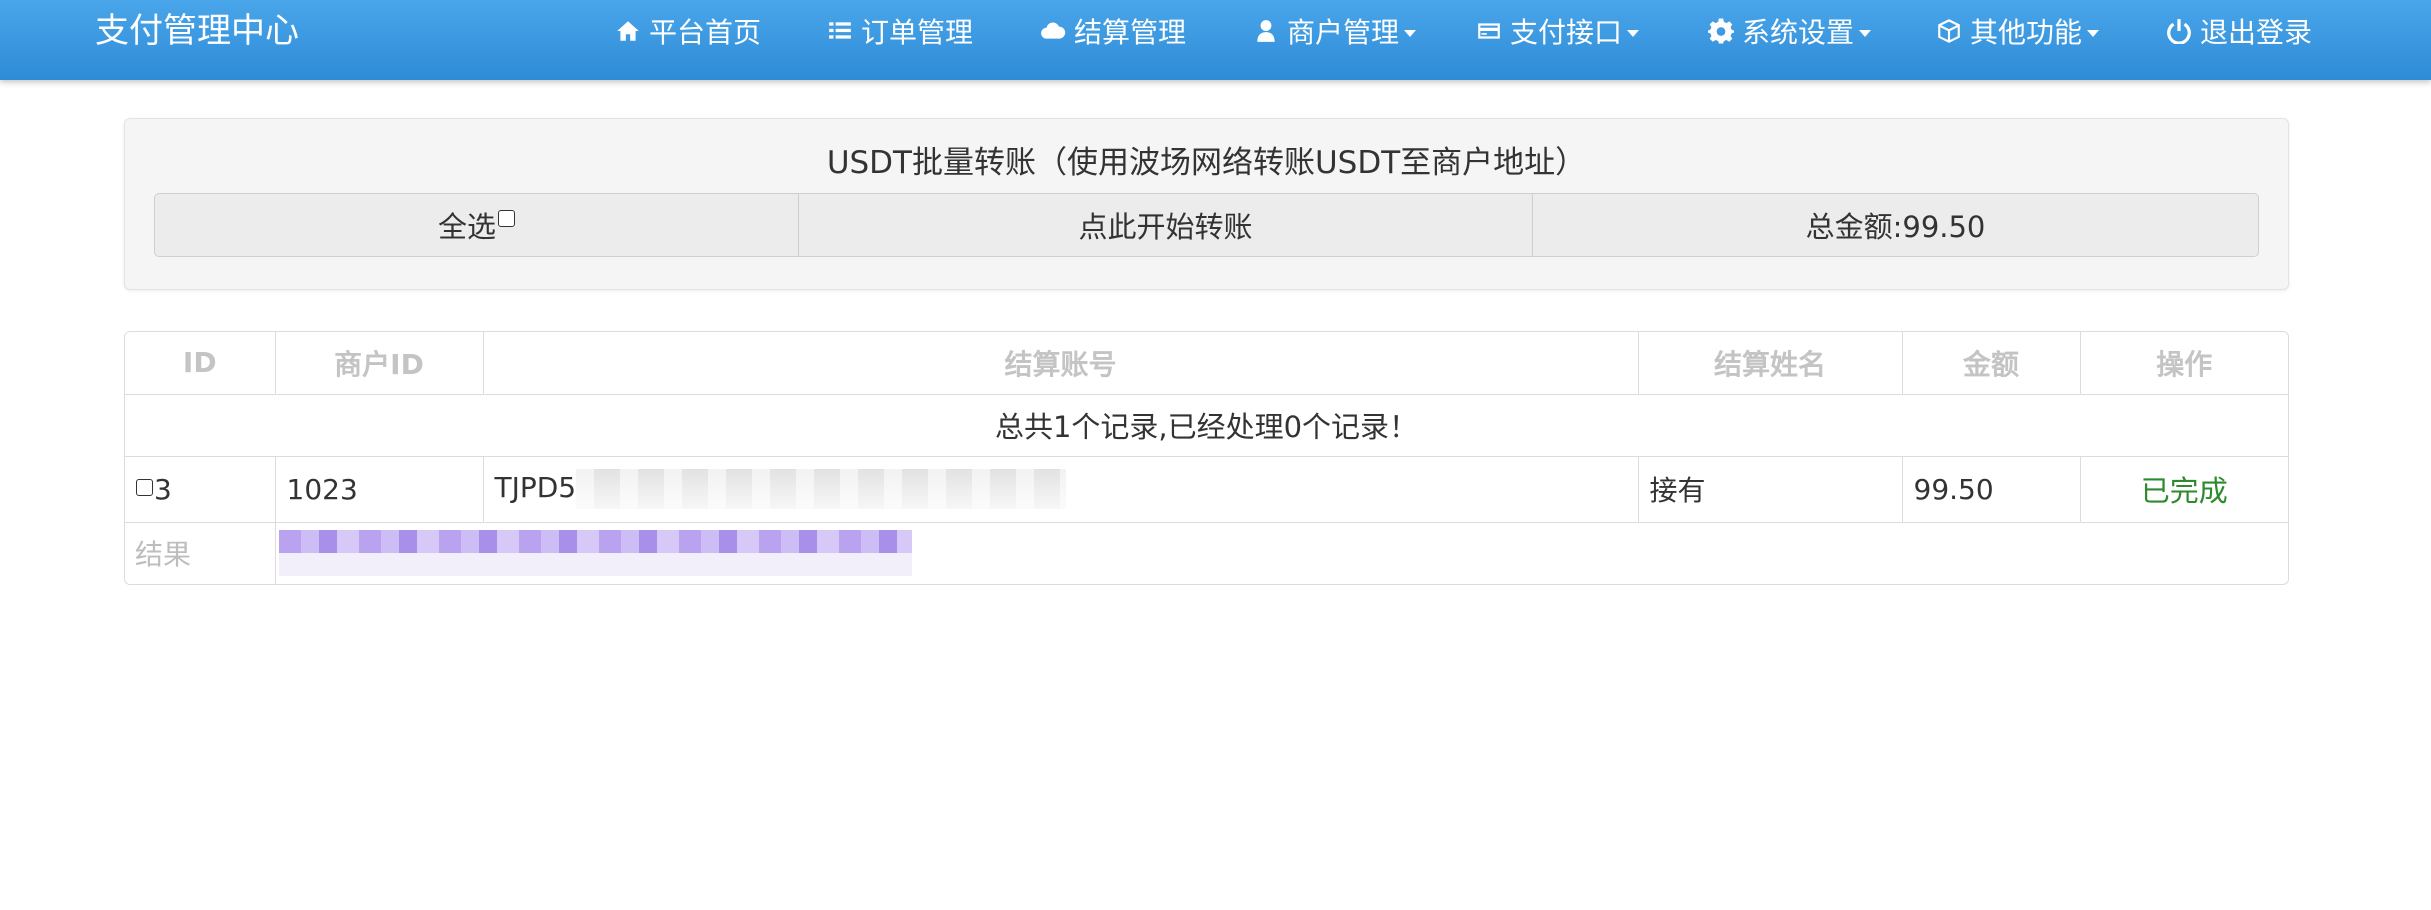  I want to click on nav-orders-label: 订单管理, so click(917, 32).